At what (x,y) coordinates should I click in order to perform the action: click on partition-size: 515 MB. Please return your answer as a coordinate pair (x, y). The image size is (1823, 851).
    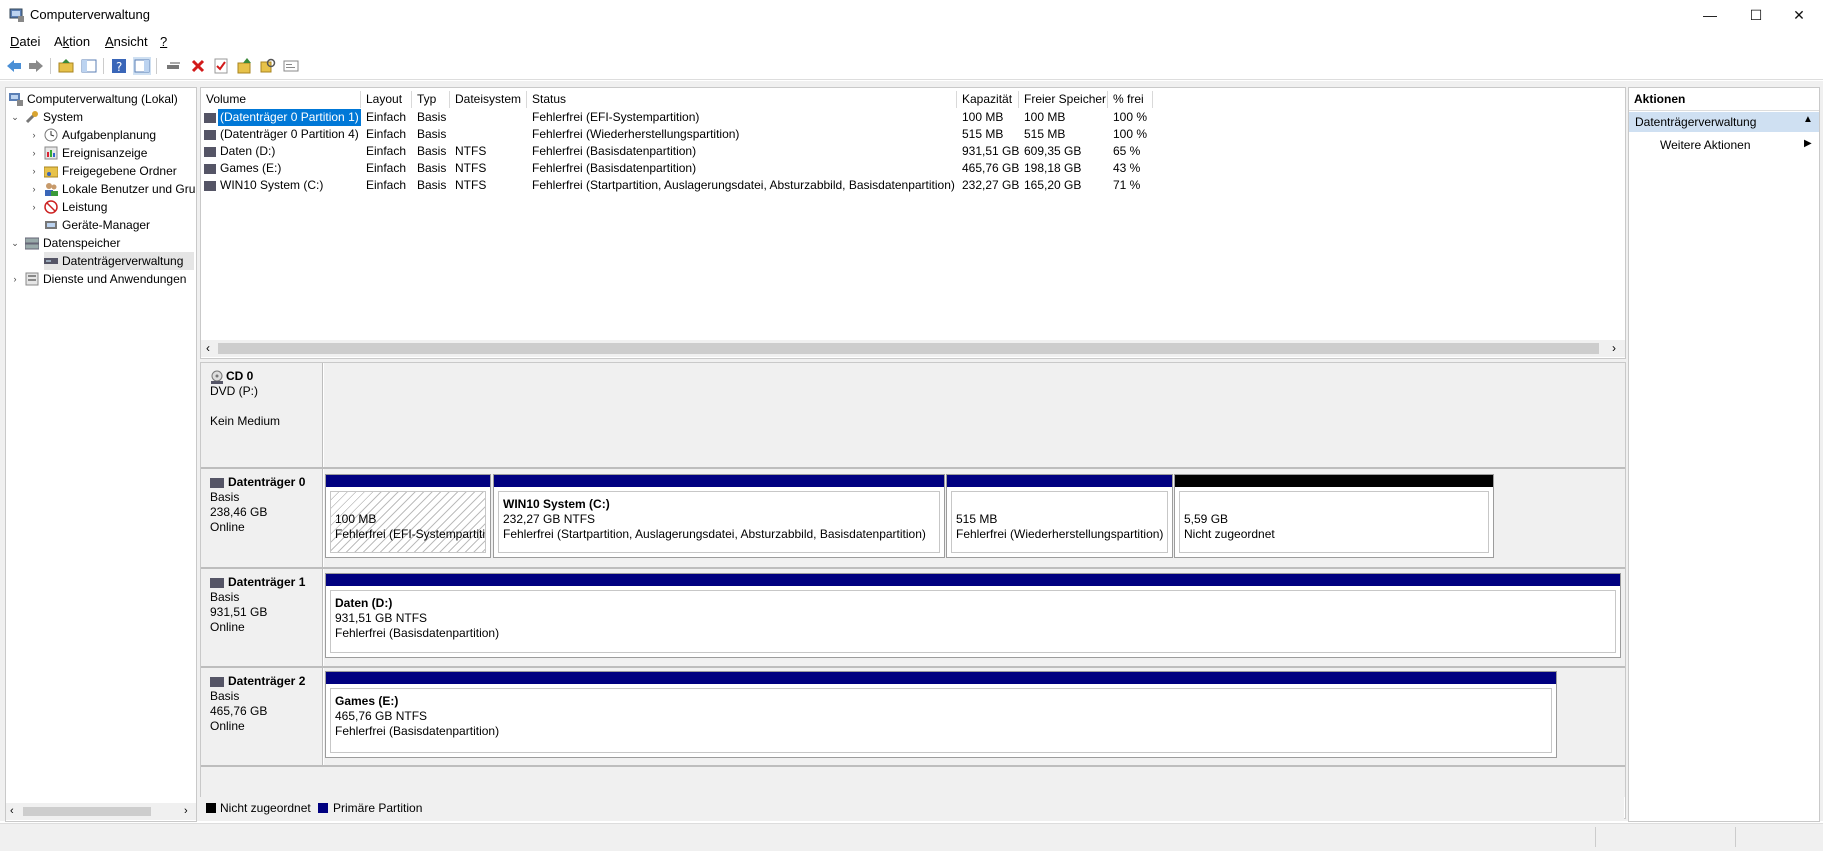
    Looking at the image, I should click on (977, 519).